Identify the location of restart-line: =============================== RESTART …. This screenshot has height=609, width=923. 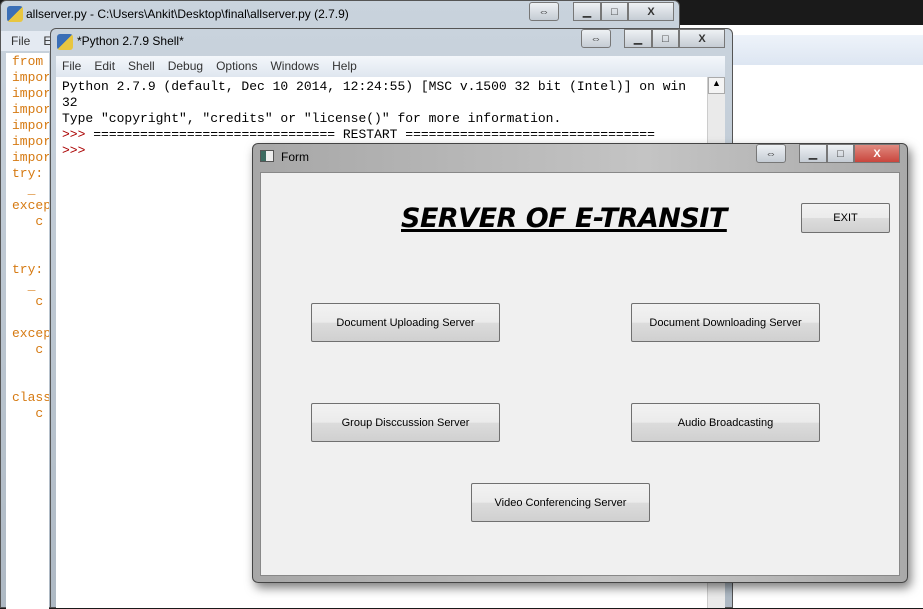
(374, 134).